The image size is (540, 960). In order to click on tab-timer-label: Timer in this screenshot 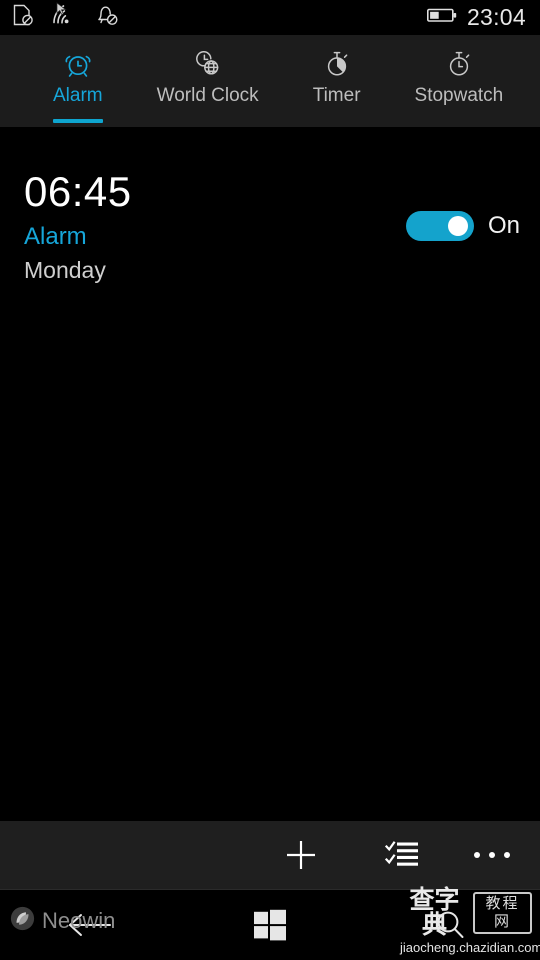, I will do `click(336, 95)`.